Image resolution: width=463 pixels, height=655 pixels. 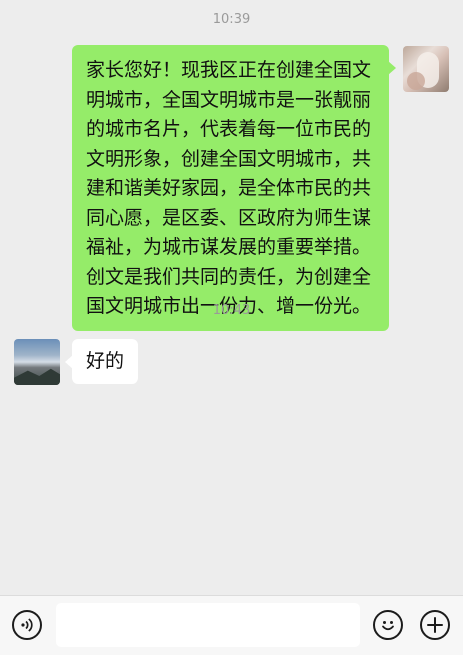 I want to click on avatar-landscape, so click(x=37, y=376).